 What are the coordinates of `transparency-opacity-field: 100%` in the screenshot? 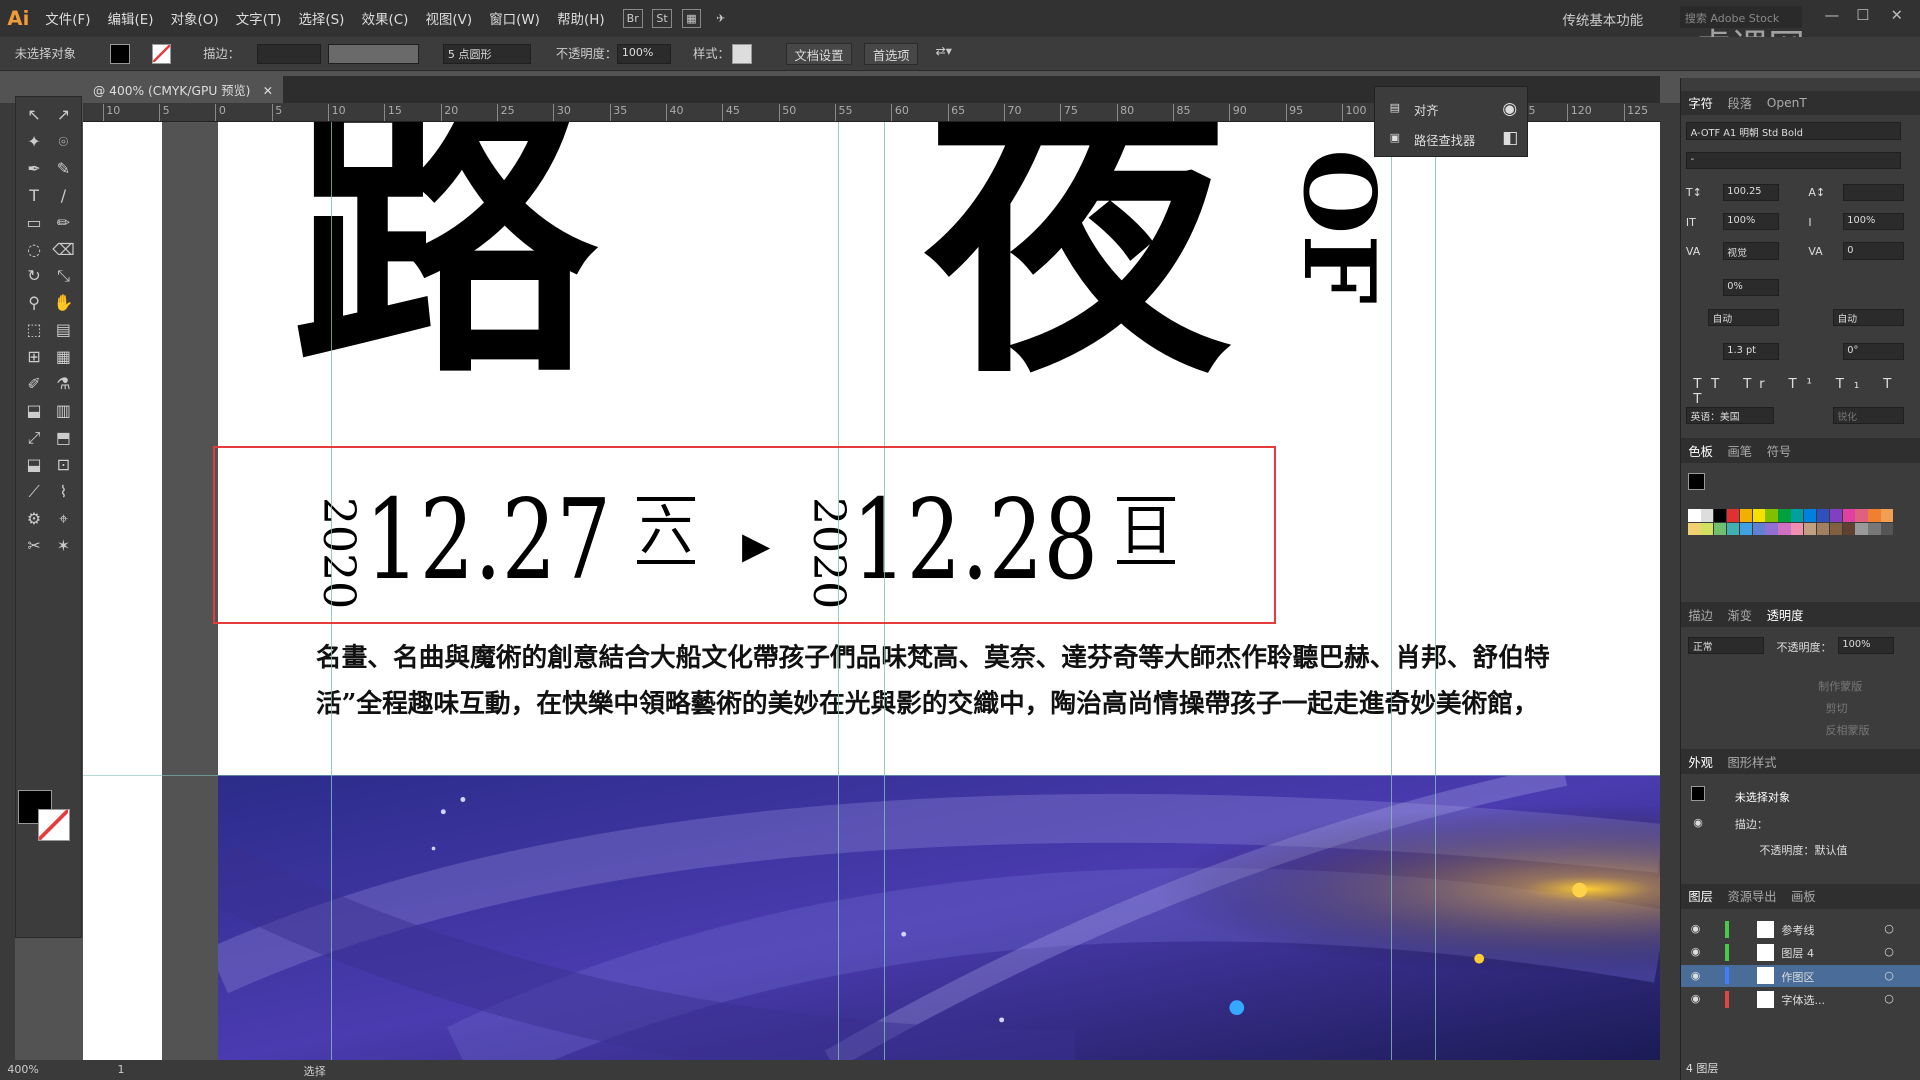 It's located at (1866, 645).